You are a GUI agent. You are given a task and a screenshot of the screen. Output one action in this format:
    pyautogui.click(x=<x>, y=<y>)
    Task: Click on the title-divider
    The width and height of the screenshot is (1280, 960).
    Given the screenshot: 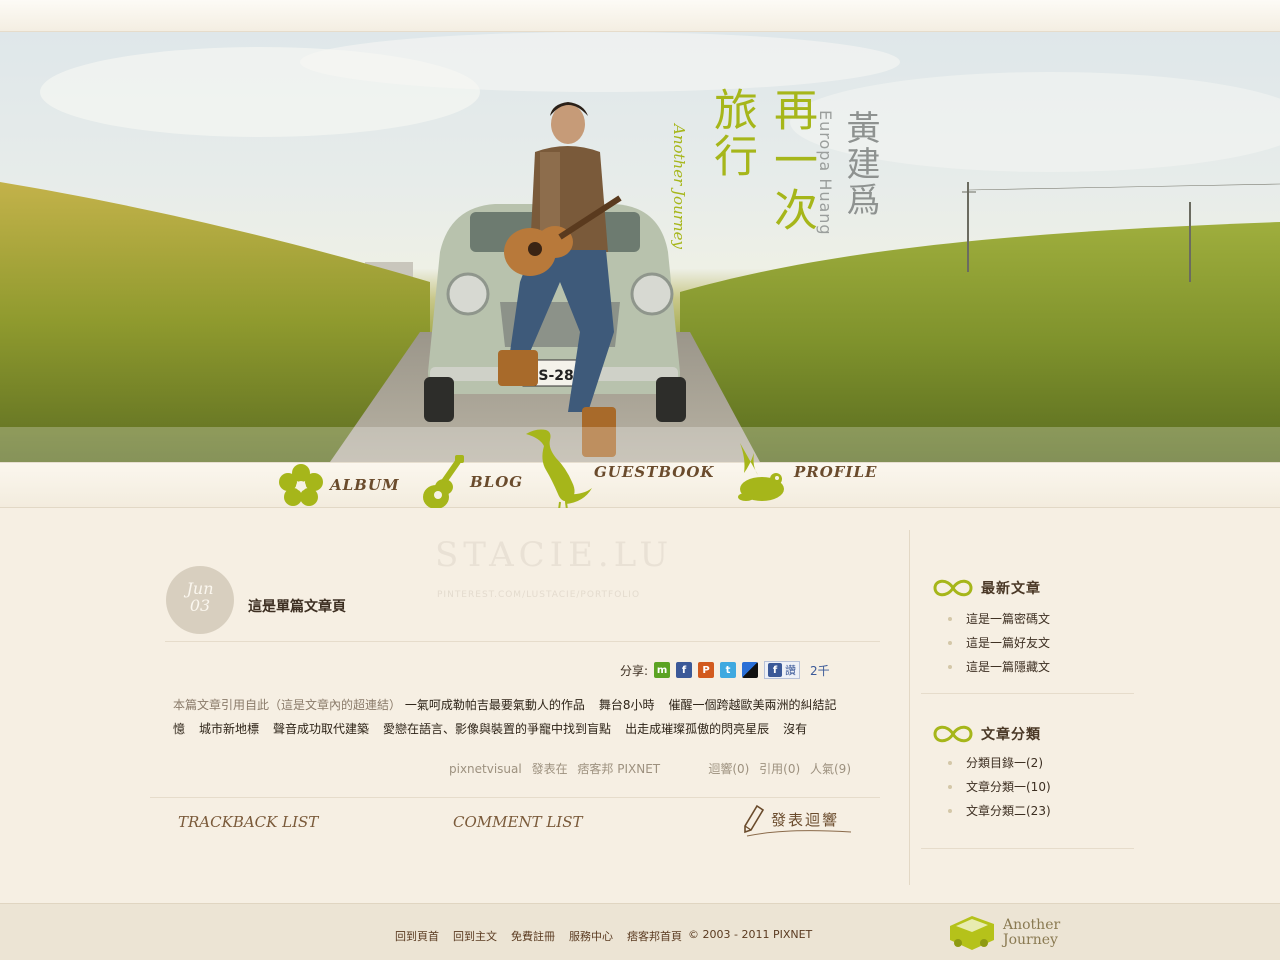 What is the action you would take?
    pyautogui.click(x=522, y=641)
    